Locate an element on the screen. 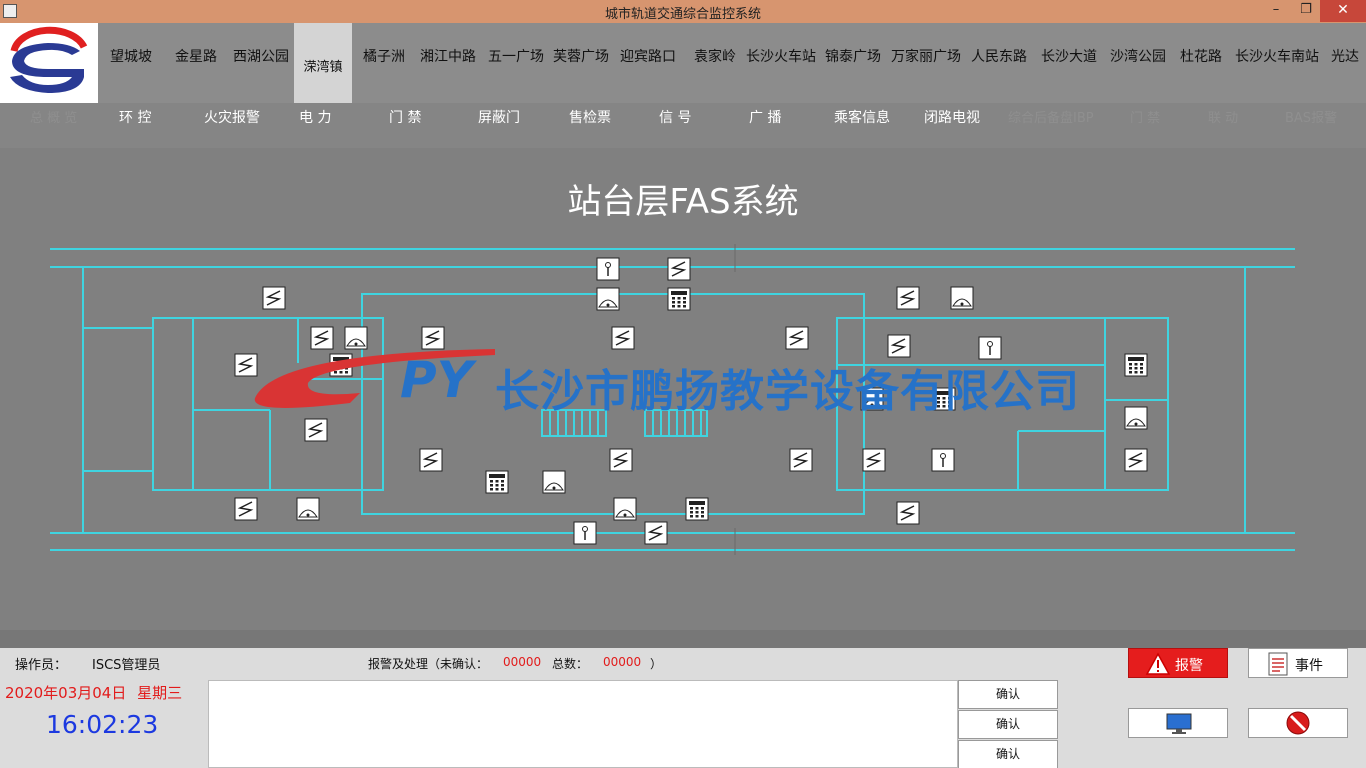 Image resolution: width=1366 pixels, height=768 pixels. watermark-company: 长沙市鹏扬教学设备有限公司 is located at coordinates (787, 391).